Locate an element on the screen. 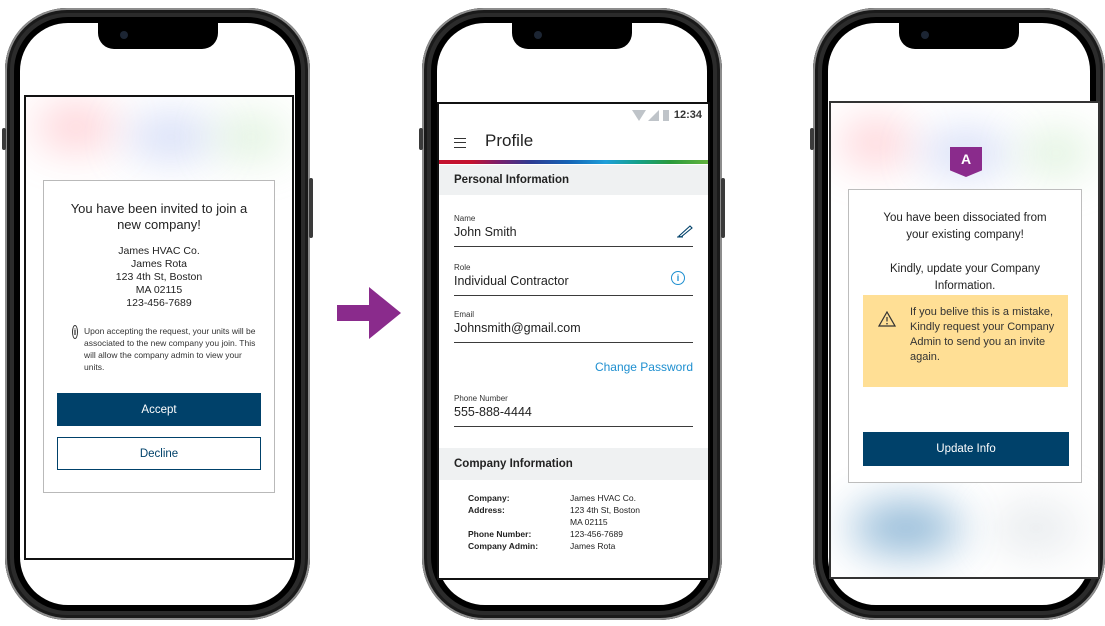 This screenshot has width=1105, height=626. company-info-header: Company Information is located at coordinates (573, 464).